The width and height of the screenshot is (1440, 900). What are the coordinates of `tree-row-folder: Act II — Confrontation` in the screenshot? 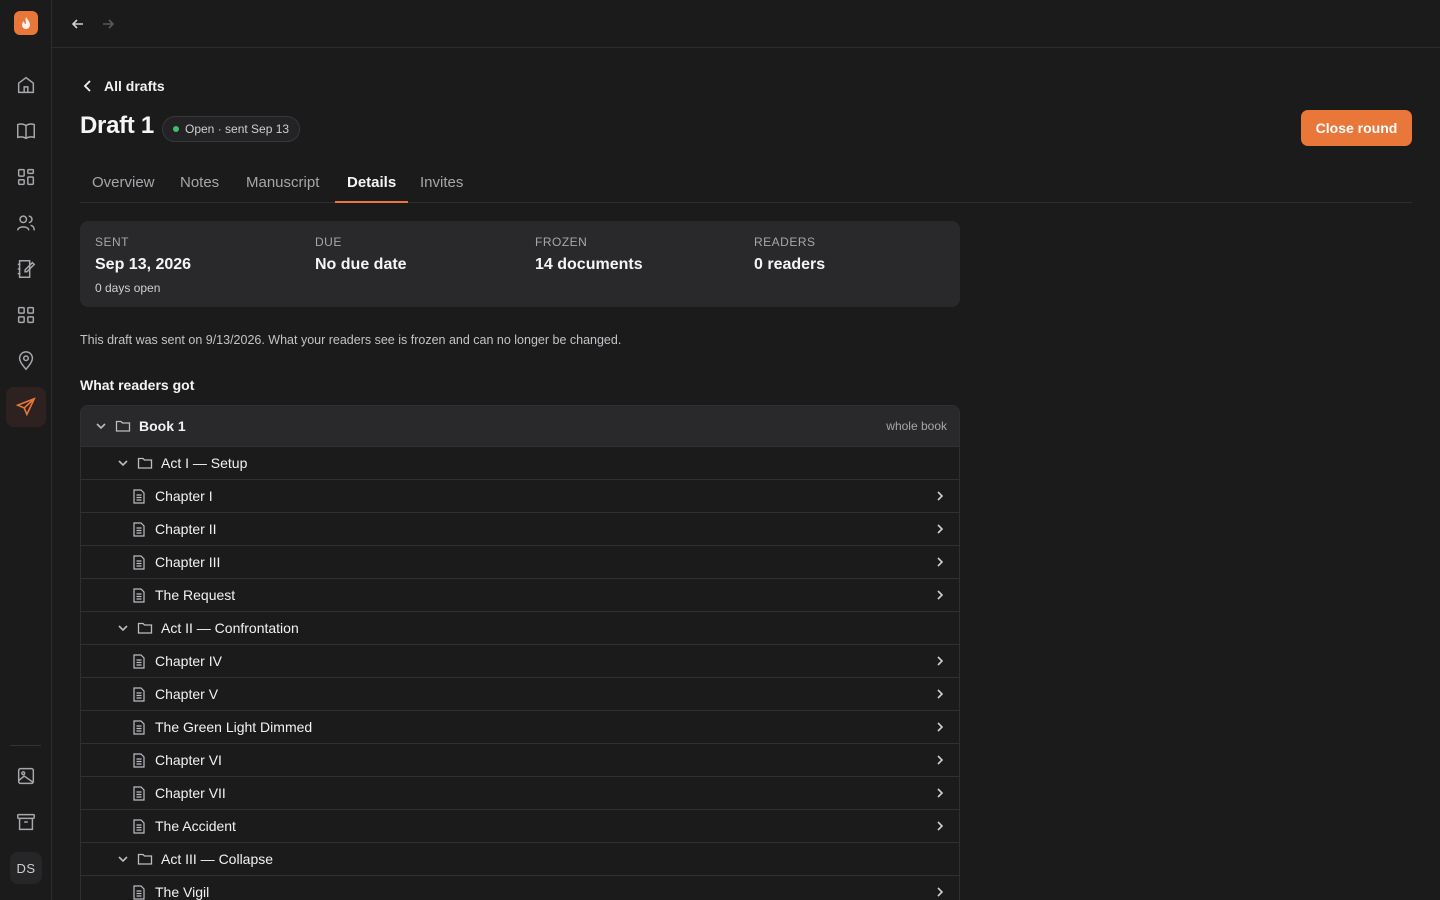 It's located at (520, 628).